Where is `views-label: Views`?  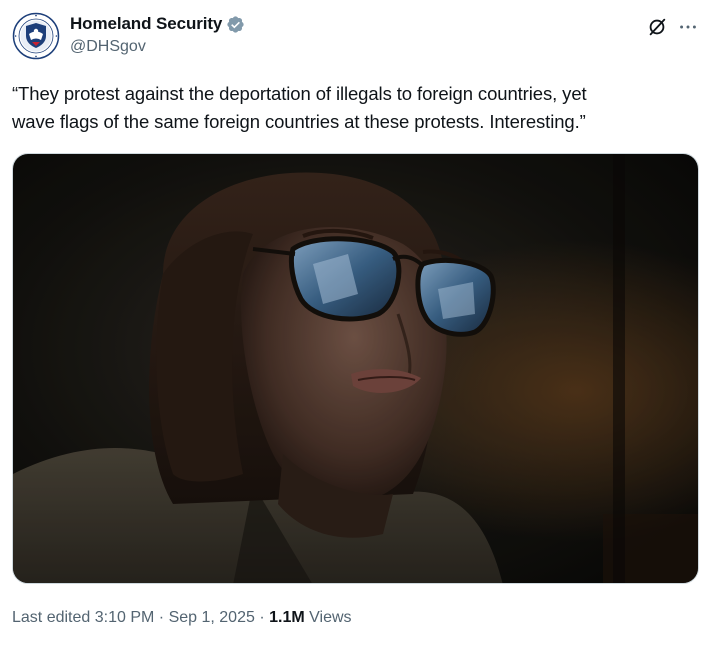 views-label: Views is located at coordinates (330, 617).